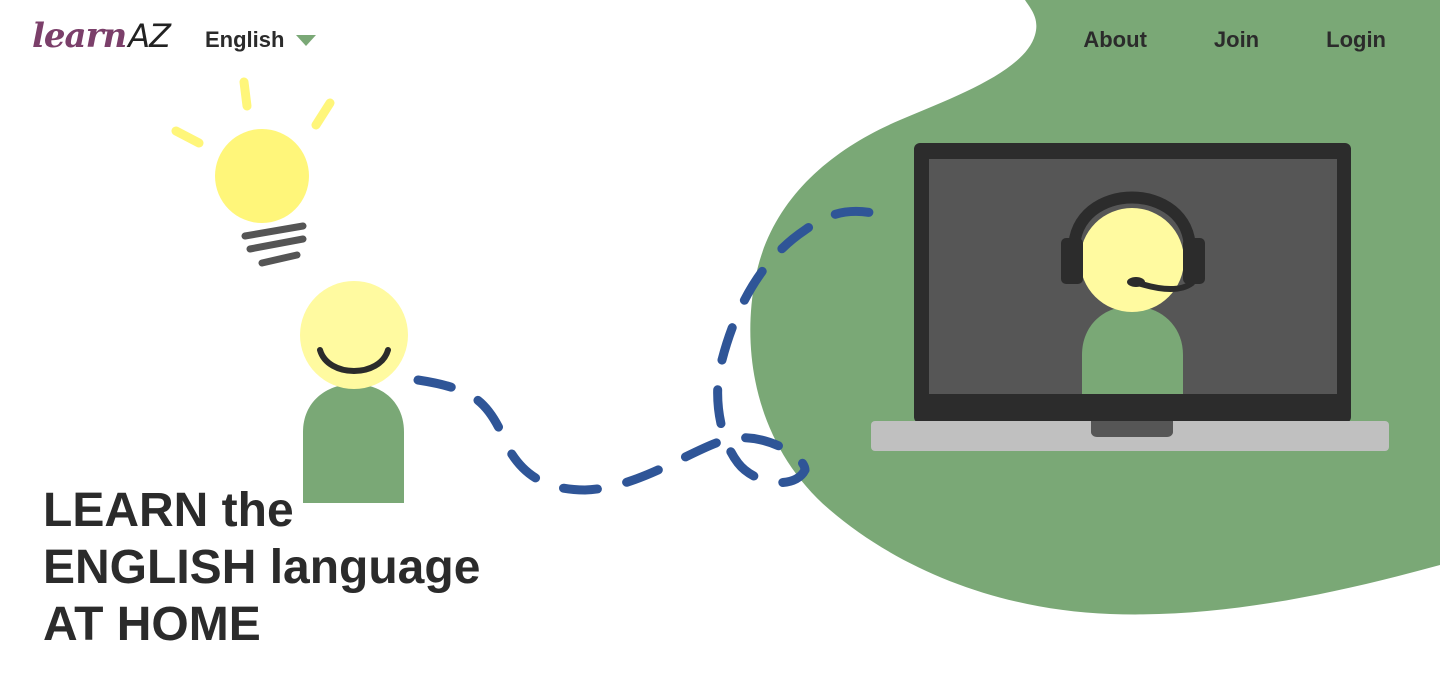 The height and width of the screenshot is (694, 1440). I want to click on main-nav: About Join Login, so click(1234, 40).